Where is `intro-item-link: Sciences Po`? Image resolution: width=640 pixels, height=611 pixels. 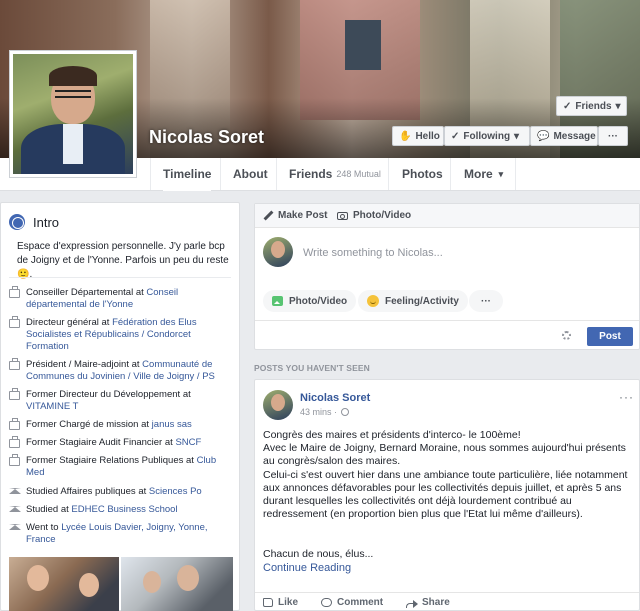
intro-item-link: Sciences Po is located at coordinates (175, 491).